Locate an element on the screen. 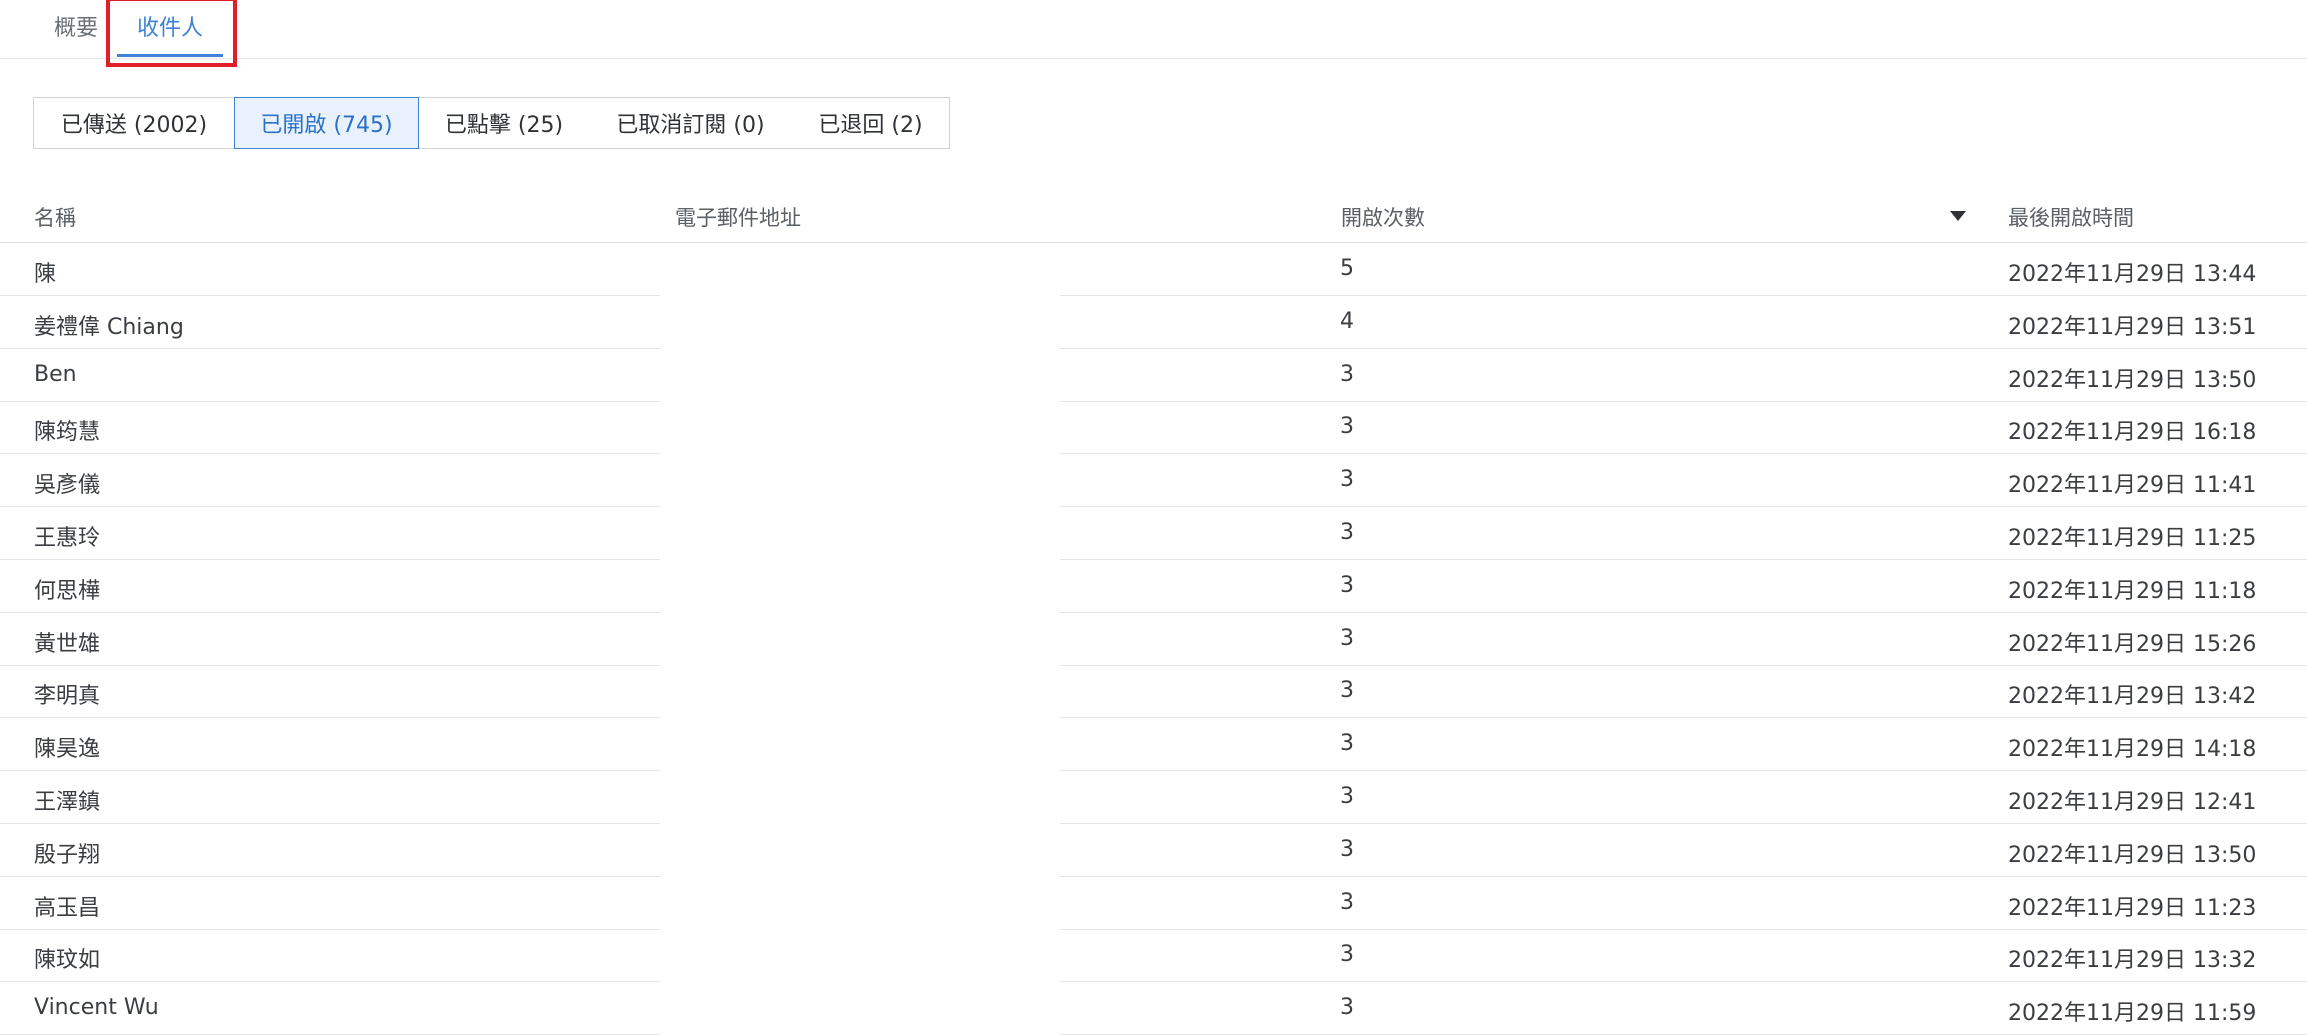 The width and height of the screenshot is (2307, 1035). recipient-name: 陳筠慧 is located at coordinates (67, 433).